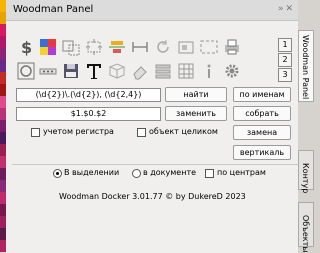  I want to click on close-icon: ✕, so click(290, 9).